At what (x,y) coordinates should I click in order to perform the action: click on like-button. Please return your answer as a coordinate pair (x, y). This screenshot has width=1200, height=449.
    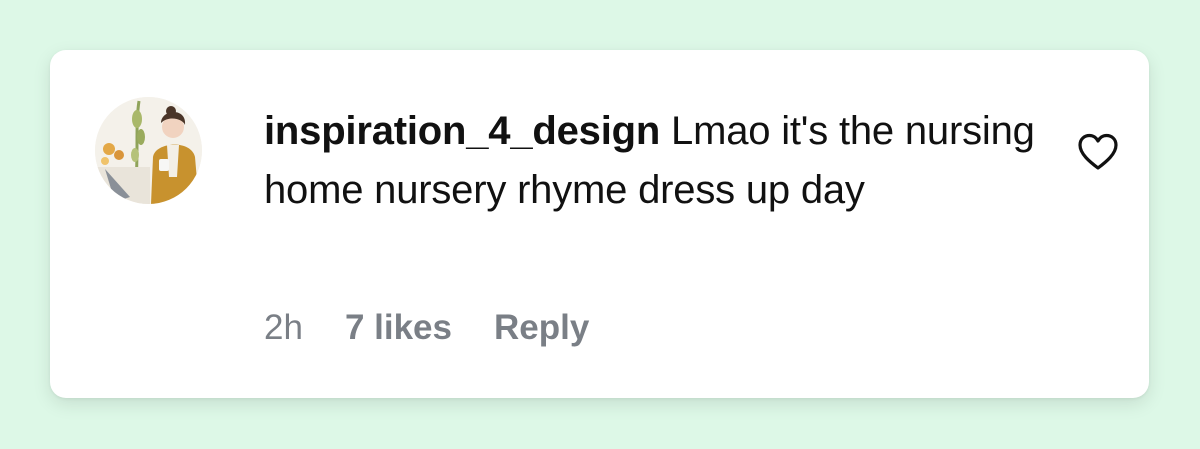
    Looking at the image, I should click on (1098, 152).